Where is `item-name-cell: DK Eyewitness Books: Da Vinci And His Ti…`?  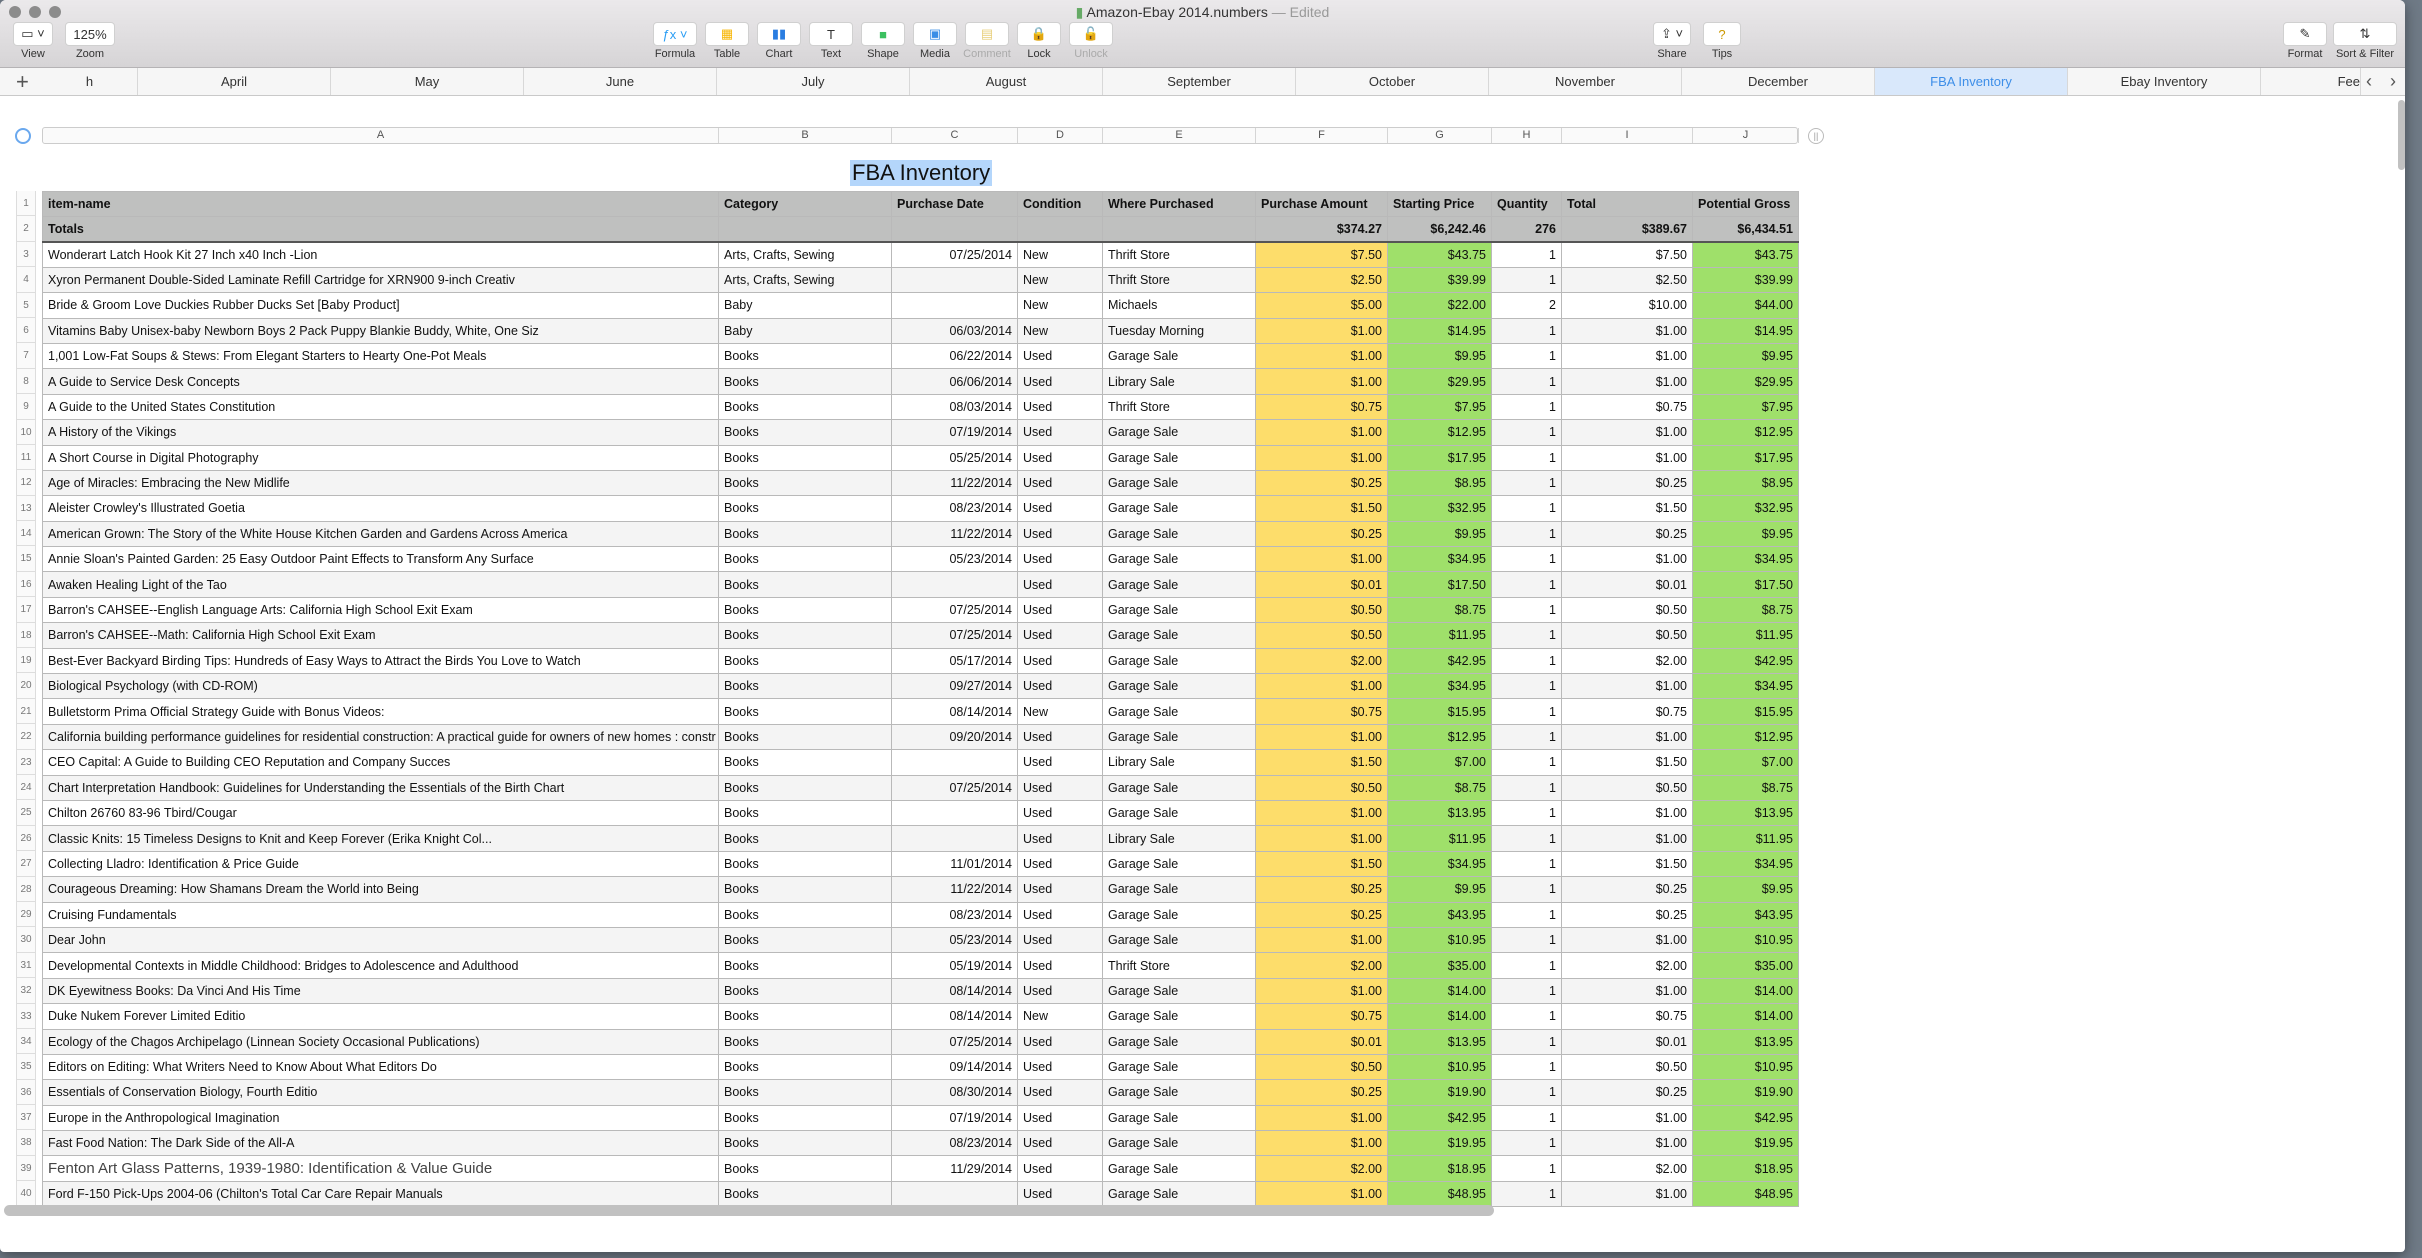
item-name-cell: DK Eyewitness Books: Da Vinci And His Ti… is located at coordinates (380, 991).